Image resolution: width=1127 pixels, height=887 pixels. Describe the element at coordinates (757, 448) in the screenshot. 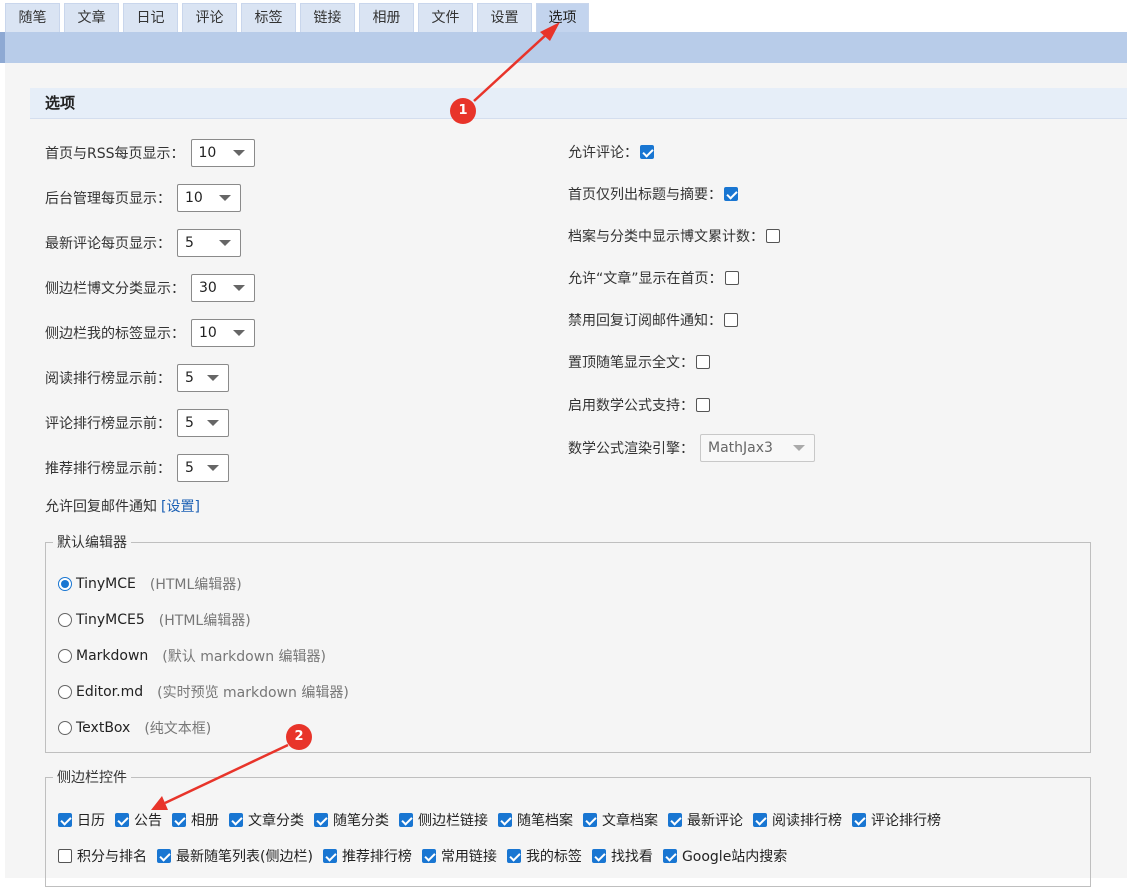

I see `math-engine-select: MathJax3` at that location.